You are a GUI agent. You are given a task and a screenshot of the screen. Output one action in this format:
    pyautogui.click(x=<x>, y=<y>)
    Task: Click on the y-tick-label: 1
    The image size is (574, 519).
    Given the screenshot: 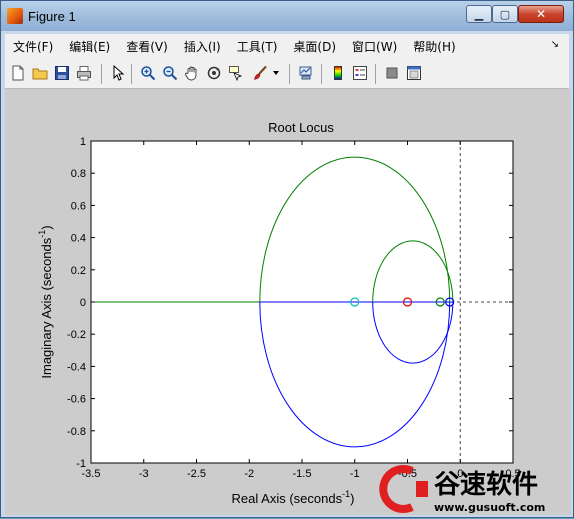 What is the action you would take?
    pyautogui.click(x=83, y=142)
    